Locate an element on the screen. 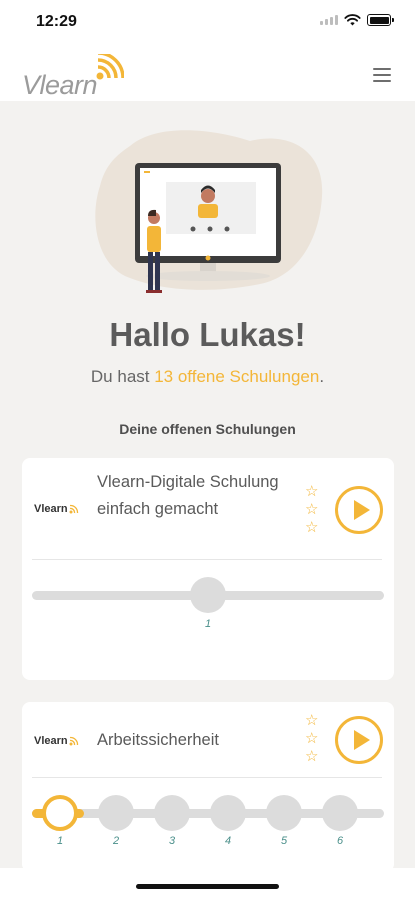  battery-icon is located at coordinates (380, 20).